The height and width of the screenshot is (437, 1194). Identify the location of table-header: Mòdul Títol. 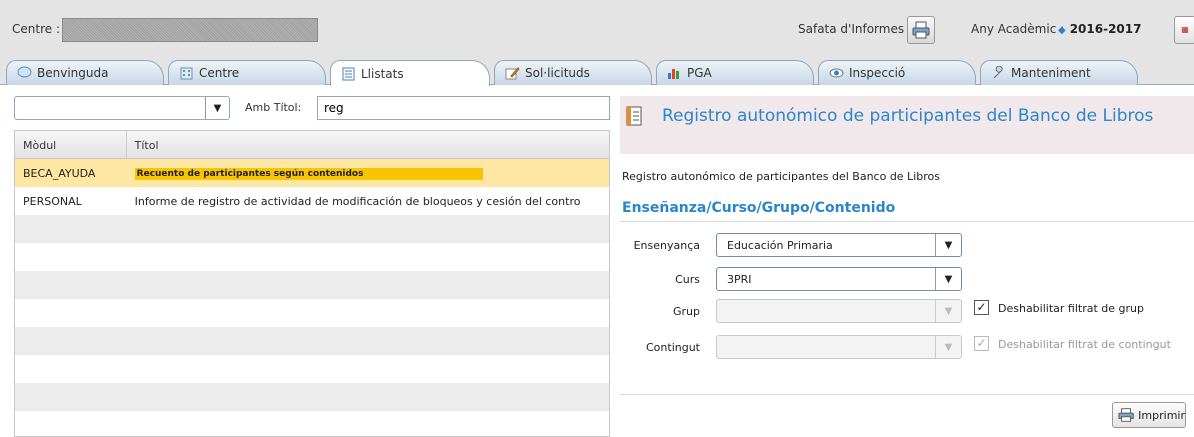
(312, 145).